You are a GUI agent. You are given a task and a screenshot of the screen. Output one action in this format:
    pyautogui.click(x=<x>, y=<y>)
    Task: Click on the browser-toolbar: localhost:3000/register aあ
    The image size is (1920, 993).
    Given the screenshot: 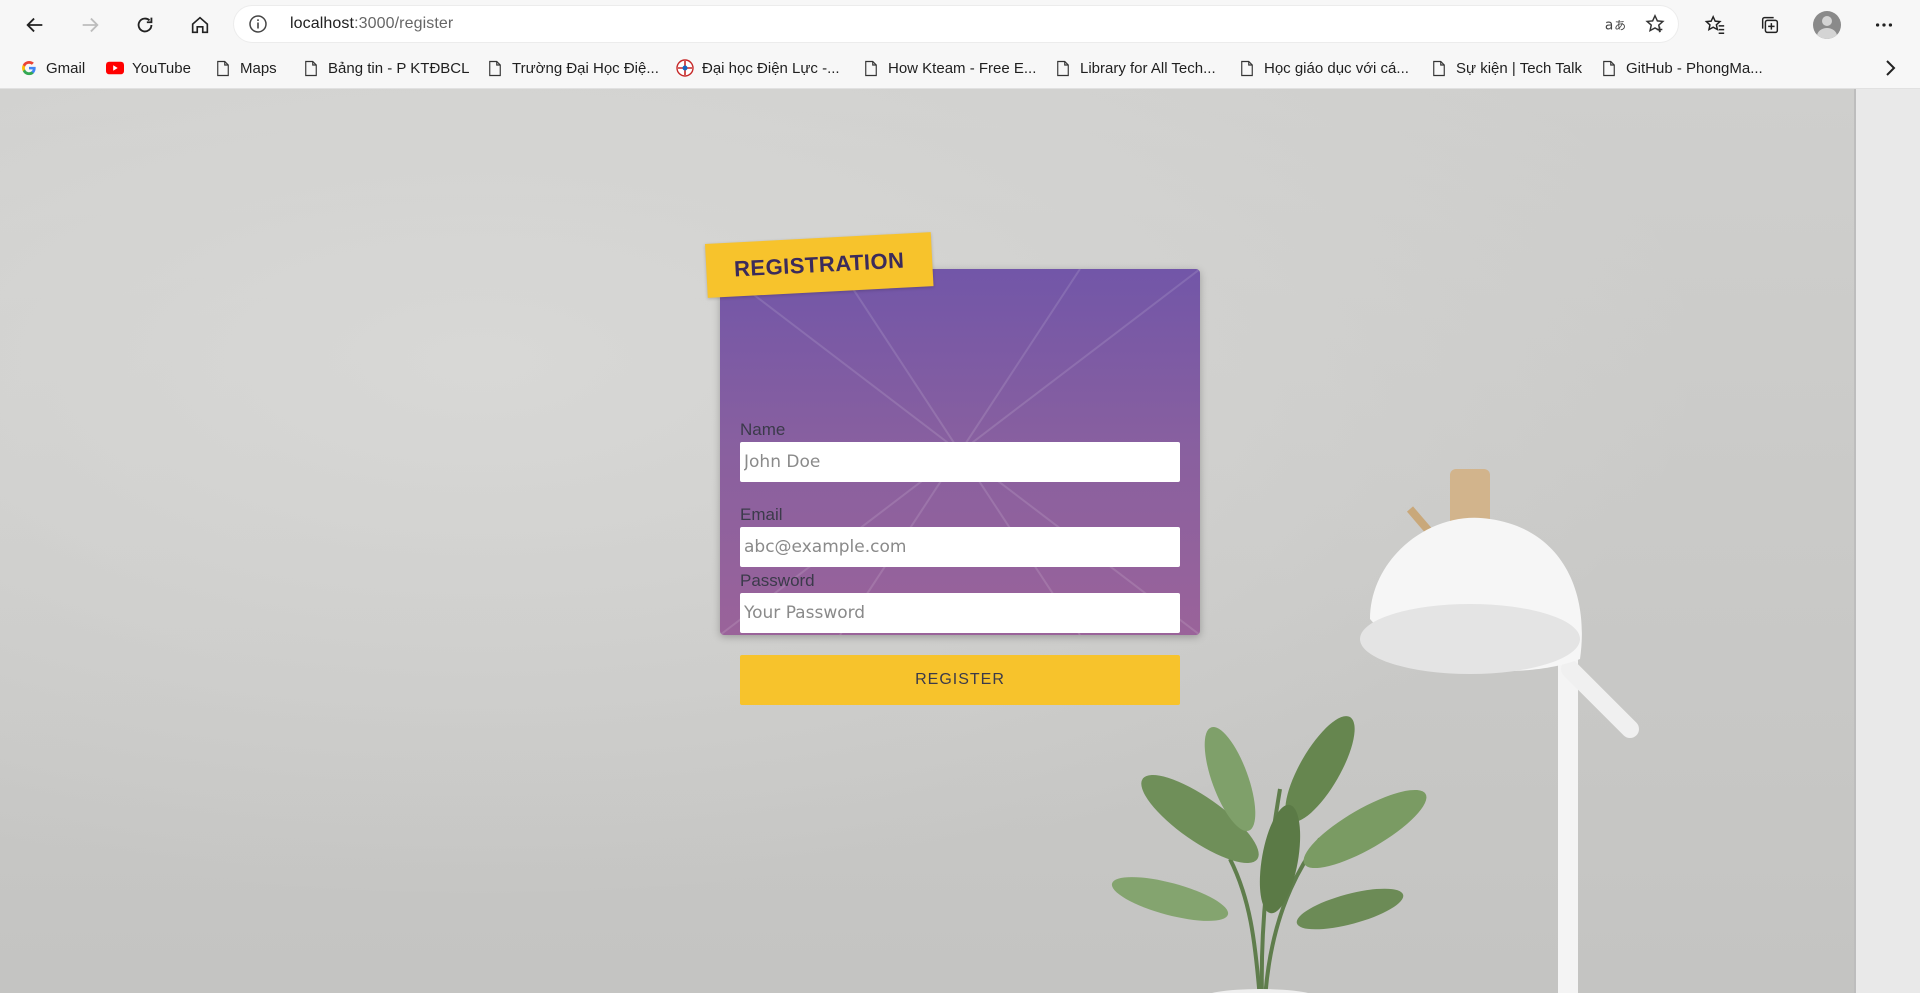 What is the action you would take?
    pyautogui.click(x=960, y=24)
    